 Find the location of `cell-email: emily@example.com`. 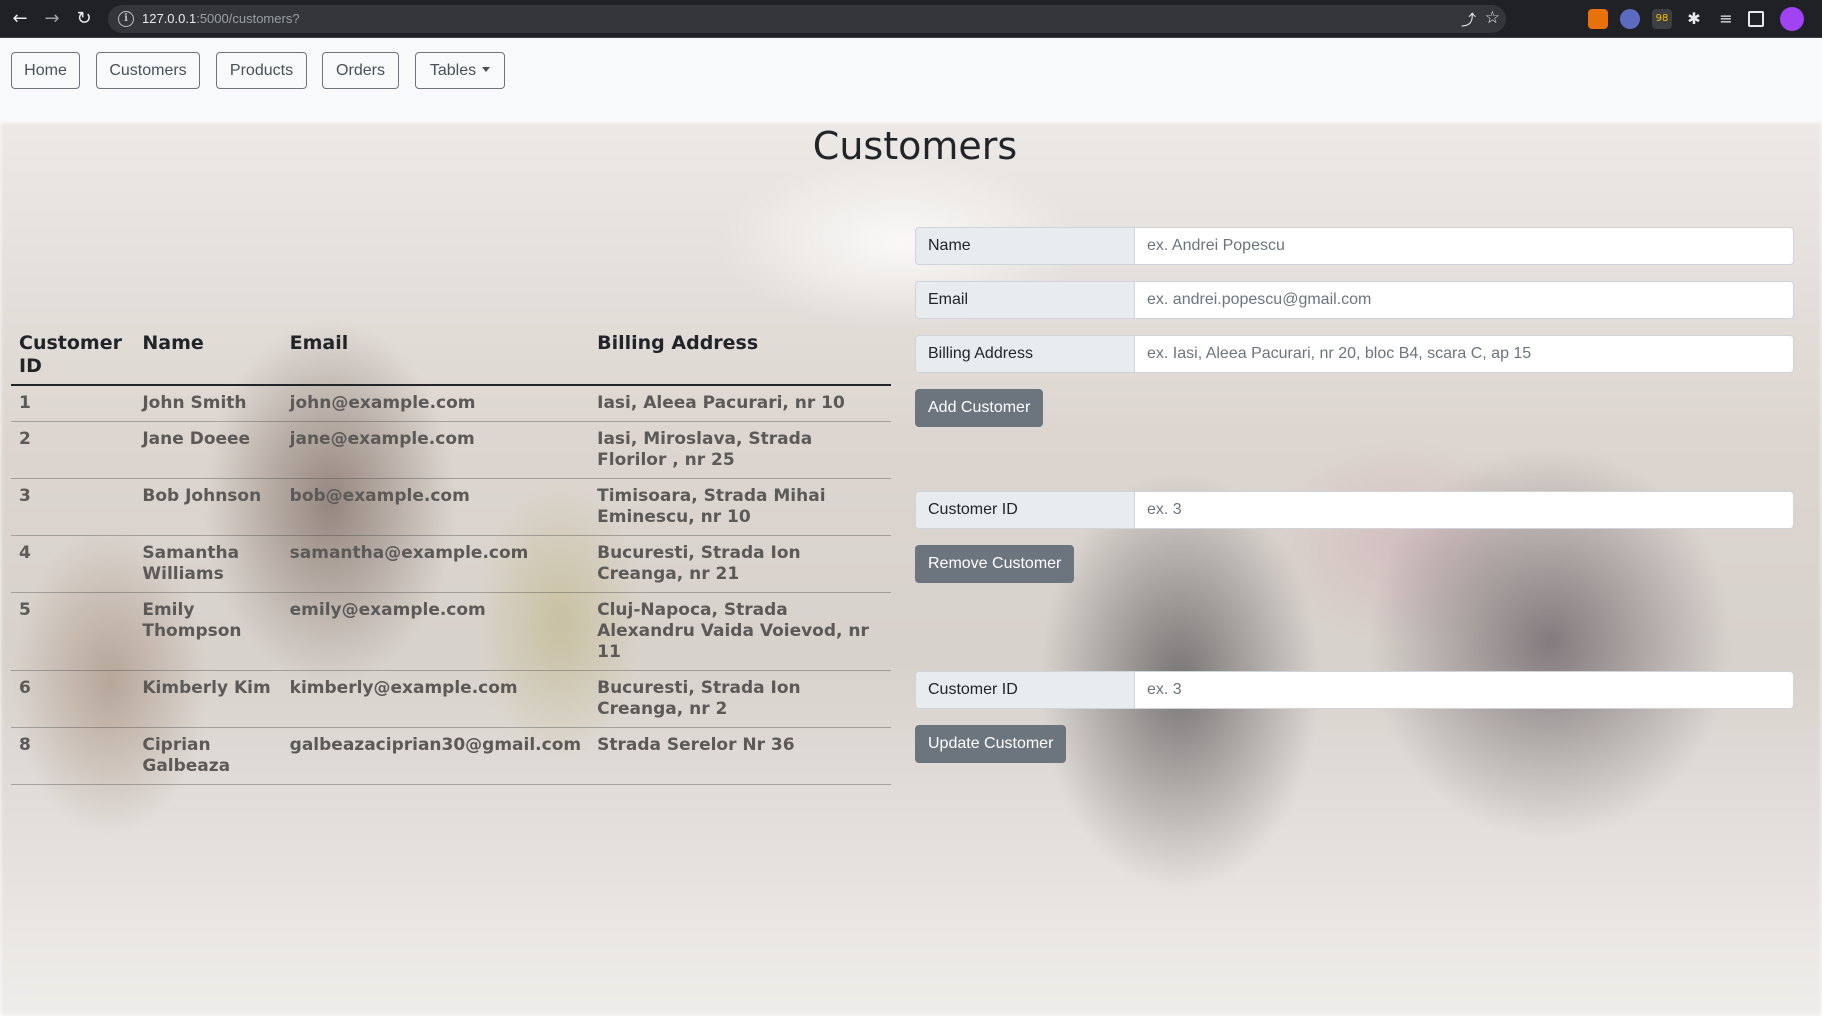

cell-email: emily@example.com is located at coordinates (435, 631).